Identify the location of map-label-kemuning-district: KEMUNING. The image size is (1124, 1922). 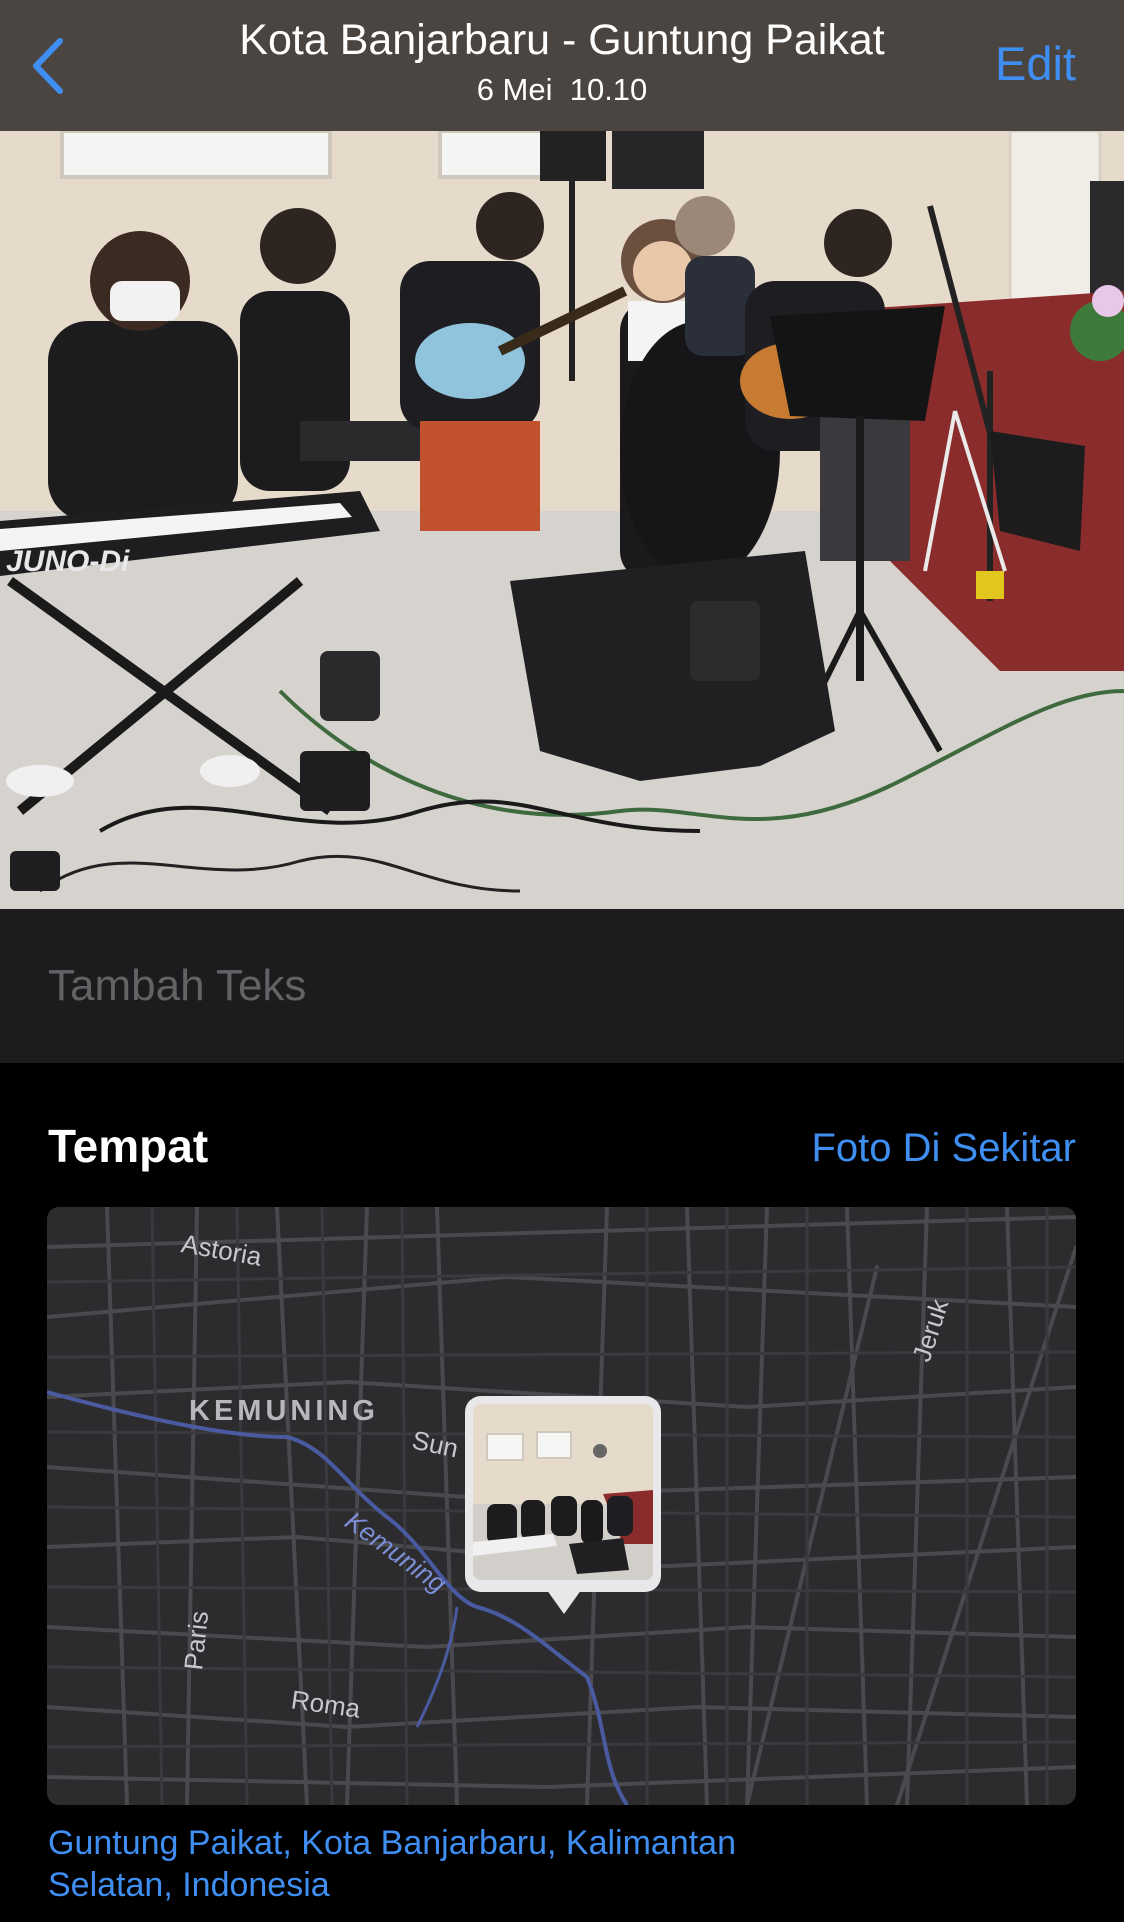
(284, 1411).